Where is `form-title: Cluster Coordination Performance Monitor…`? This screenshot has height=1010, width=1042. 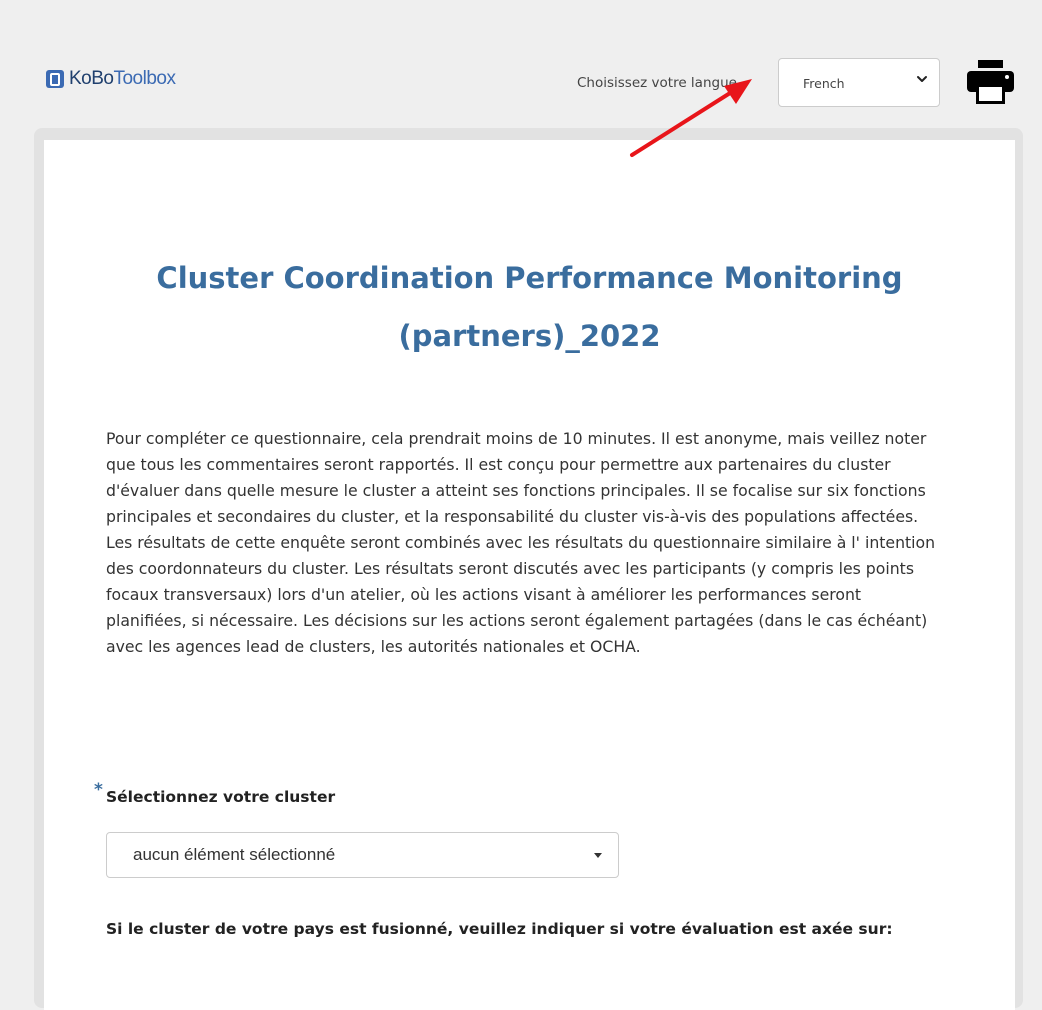 form-title: Cluster Coordination Performance Monitor… is located at coordinates (529, 307).